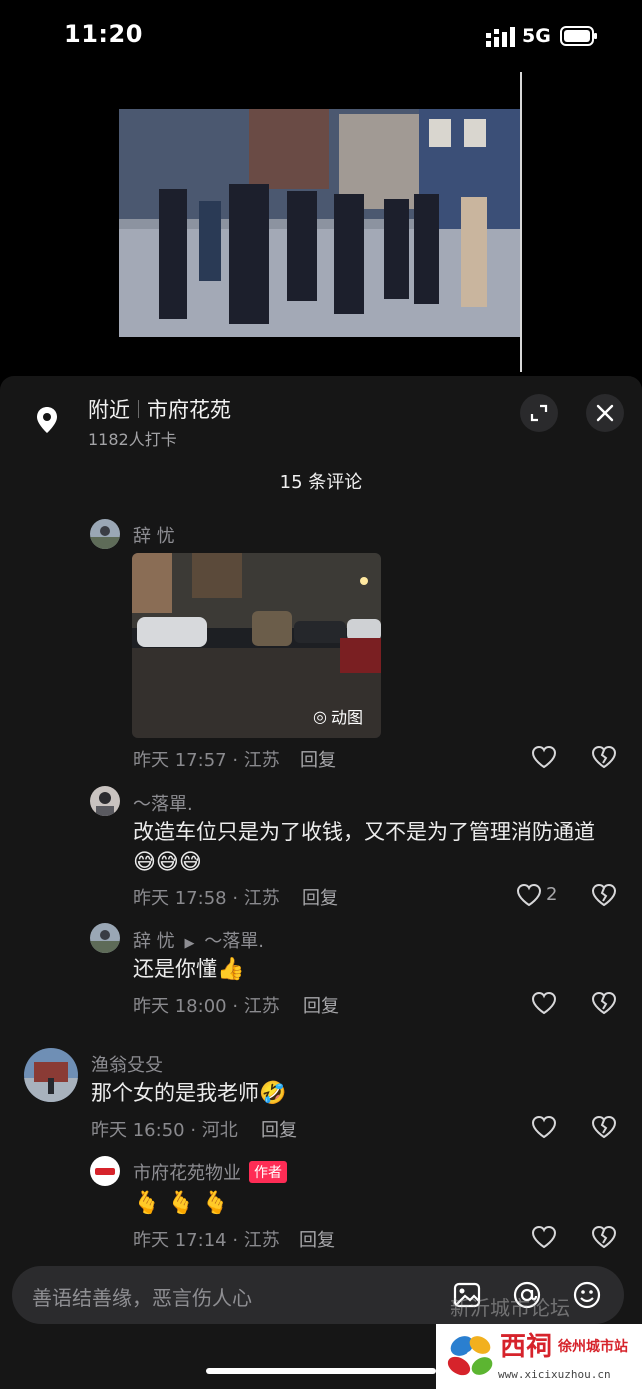 This screenshot has height=1389, width=642. Describe the element at coordinates (536, 36) in the screenshot. I see `network-type: 5G` at that location.